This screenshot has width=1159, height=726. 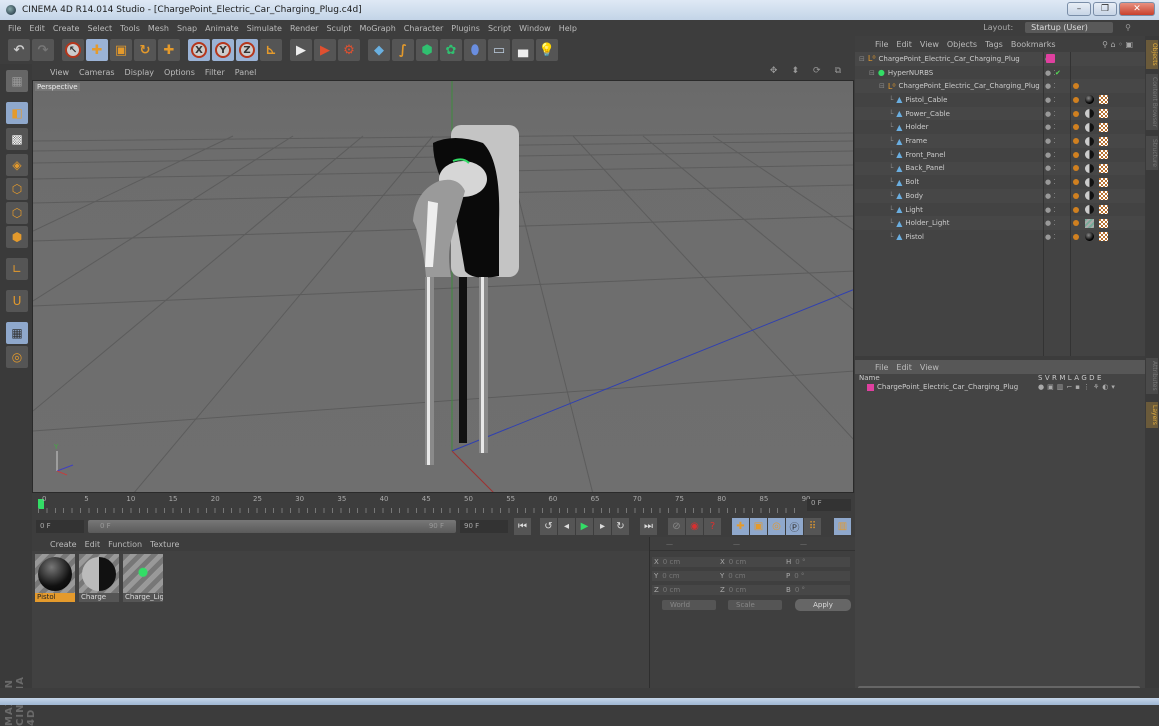 I want to click on layer-column-s: S, so click(x=1041, y=378).